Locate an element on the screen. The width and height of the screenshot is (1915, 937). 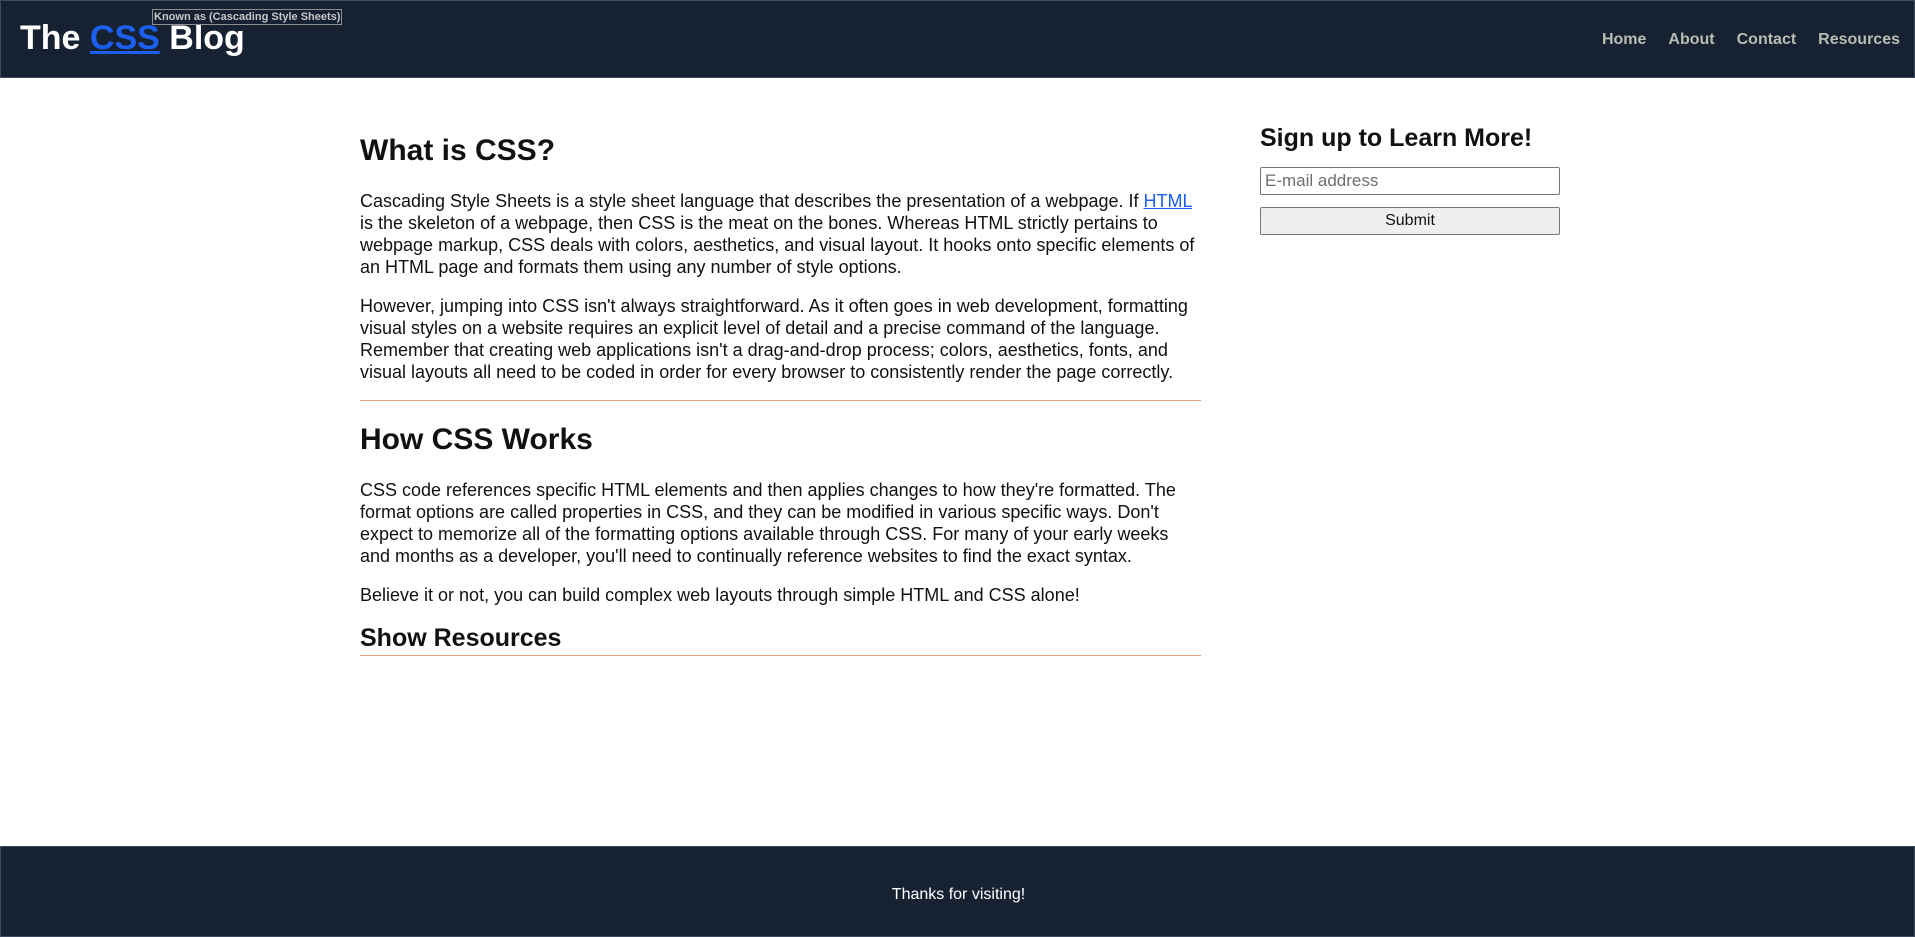
submit-button: Submit is located at coordinates (1410, 221).